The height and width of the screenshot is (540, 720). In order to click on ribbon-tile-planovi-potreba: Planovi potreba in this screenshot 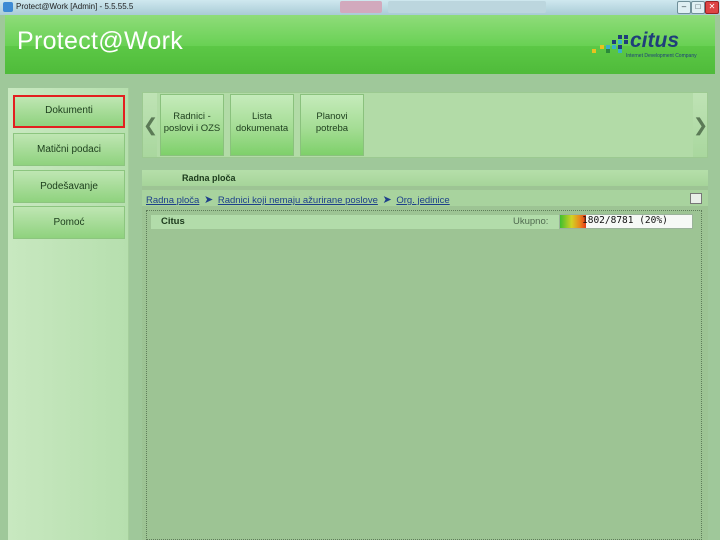, I will do `click(332, 125)`.